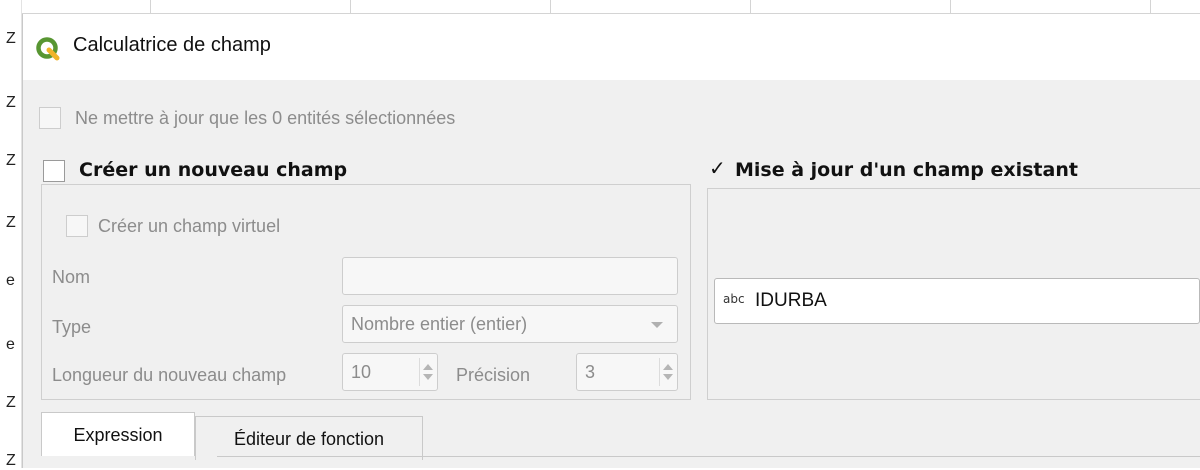 The height and width of the screenshot is (470, 1200). What do you see at coordinates (172, 45) in the screenshot?
I see `window-title: Calculatrice de champ` at bounding box center [172, 45].